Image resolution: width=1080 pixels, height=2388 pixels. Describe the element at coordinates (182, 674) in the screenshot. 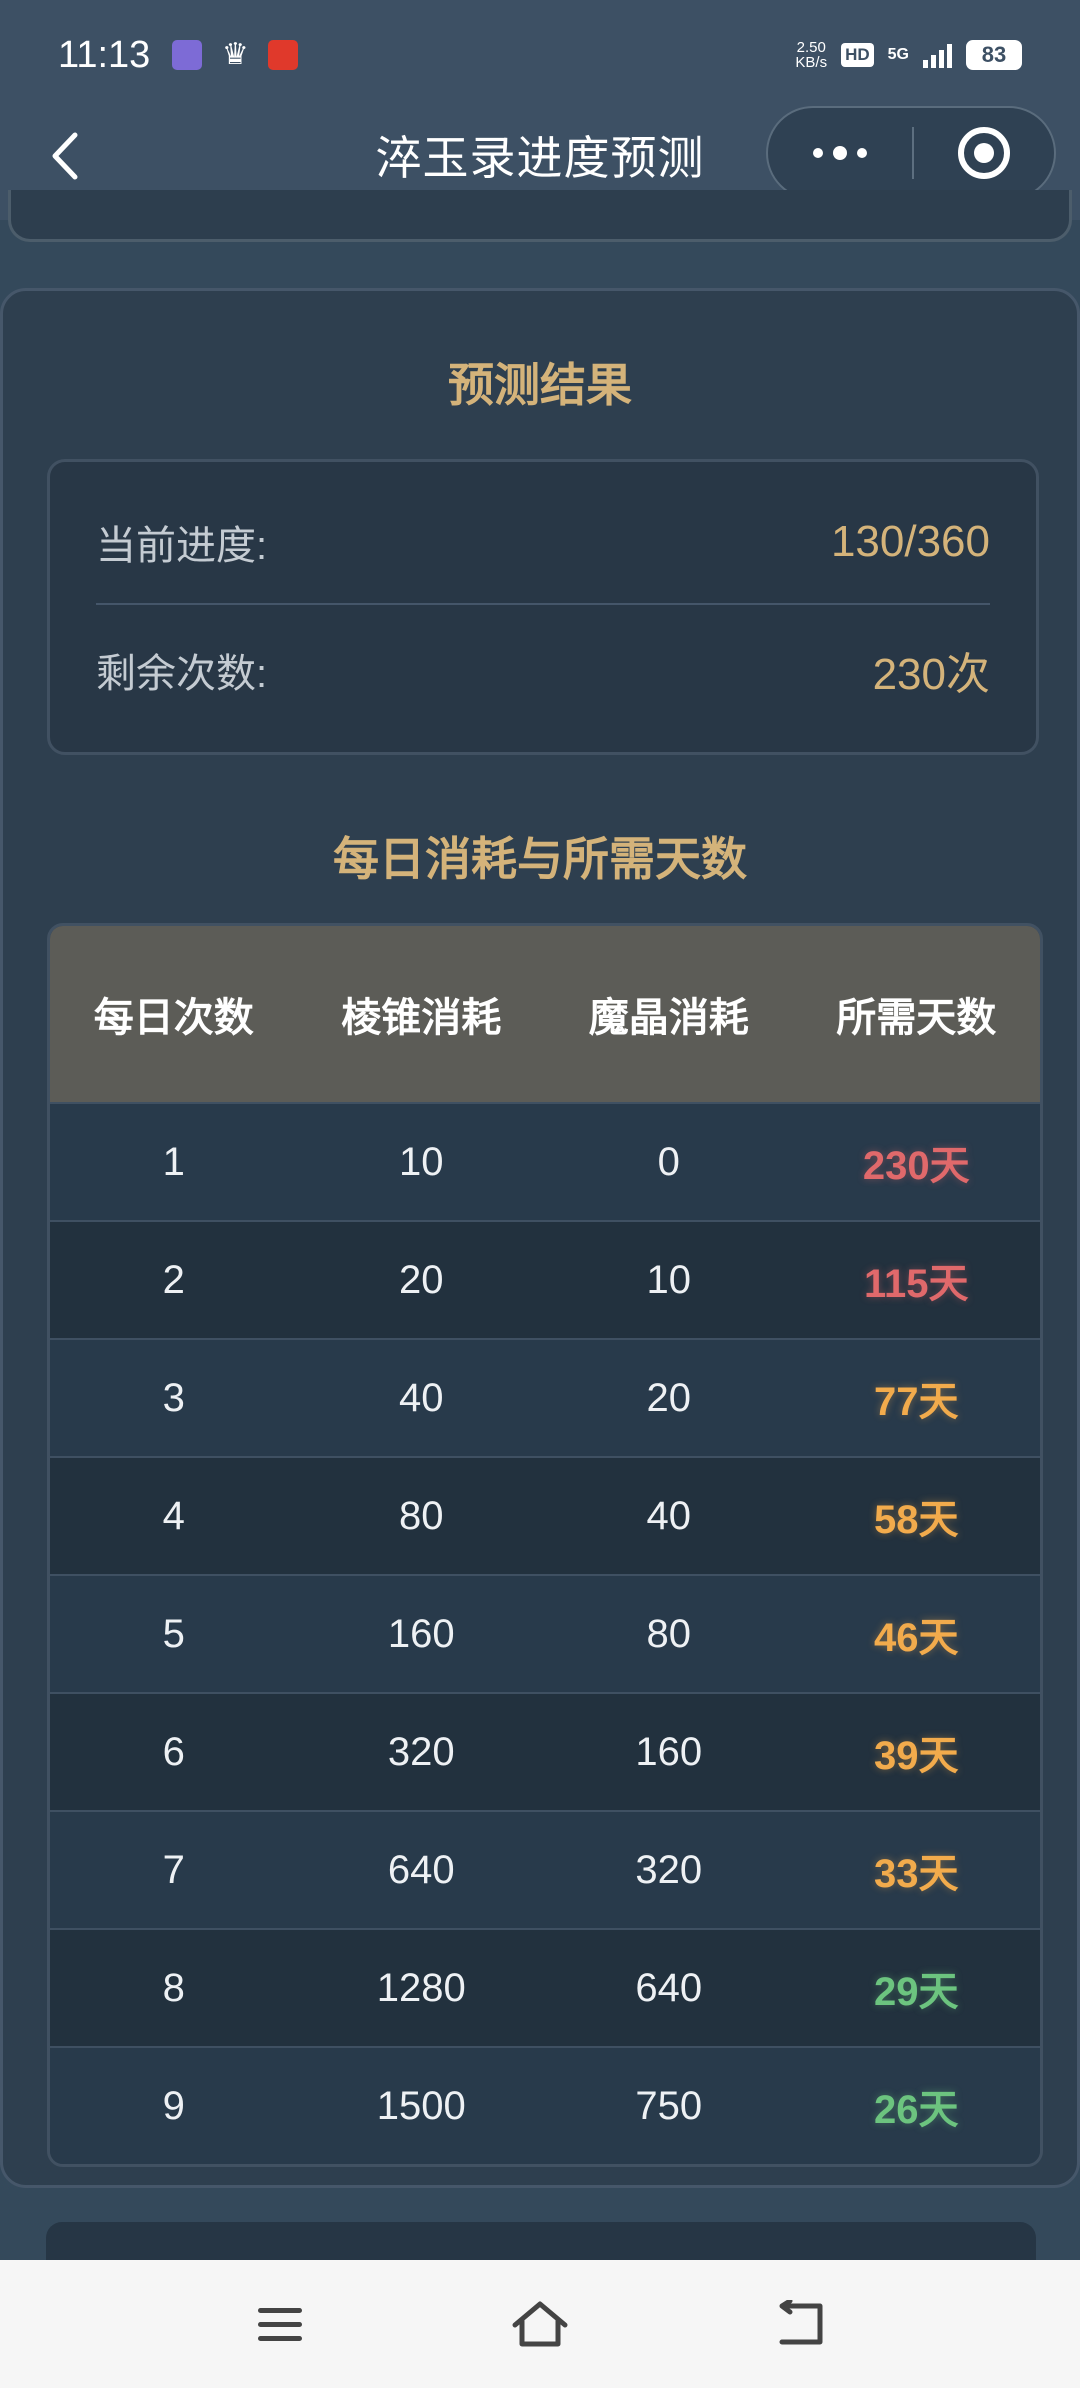

I see `remaining-label: 剩余次数:` at that location.